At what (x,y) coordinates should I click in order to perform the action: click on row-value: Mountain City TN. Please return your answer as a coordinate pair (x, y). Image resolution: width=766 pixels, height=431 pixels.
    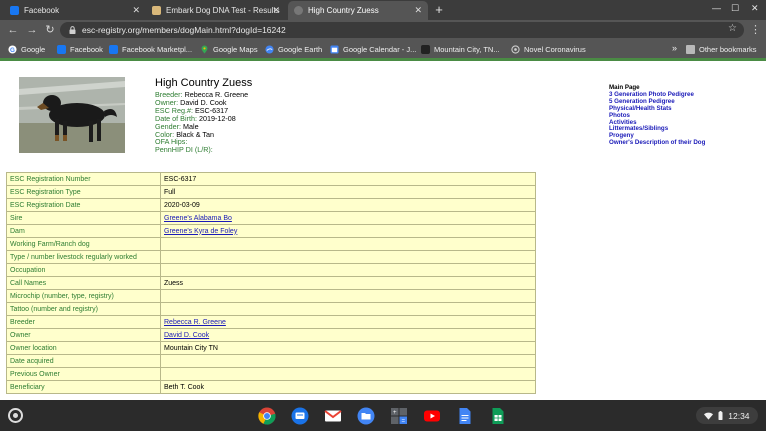
    Looking at the image, I should click on (348, 348).